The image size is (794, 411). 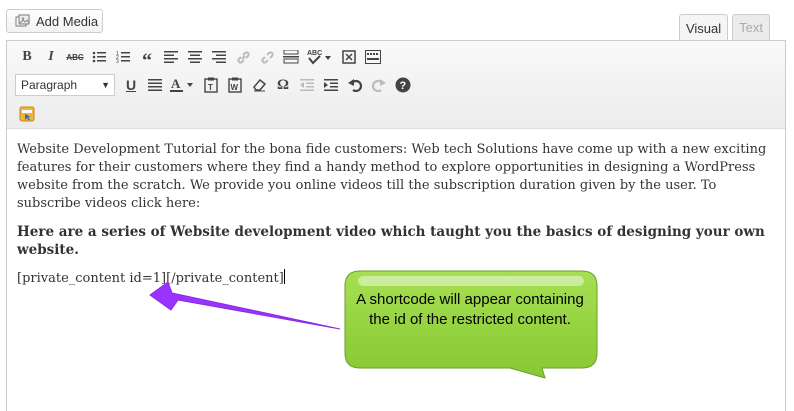 I want to click on underline-icon: U, so click(x=131, y=85).